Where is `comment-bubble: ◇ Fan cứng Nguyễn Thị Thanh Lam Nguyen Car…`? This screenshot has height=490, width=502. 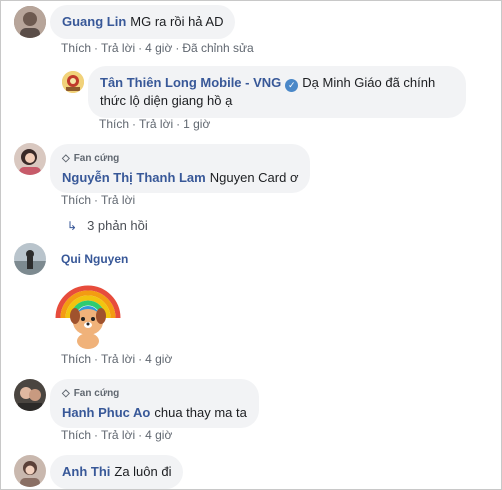
comment-bubble: ◇ Fan cứng Nguyễn Thị Thanh Lam Nguyen Car… is located at coordinates (180, 168).